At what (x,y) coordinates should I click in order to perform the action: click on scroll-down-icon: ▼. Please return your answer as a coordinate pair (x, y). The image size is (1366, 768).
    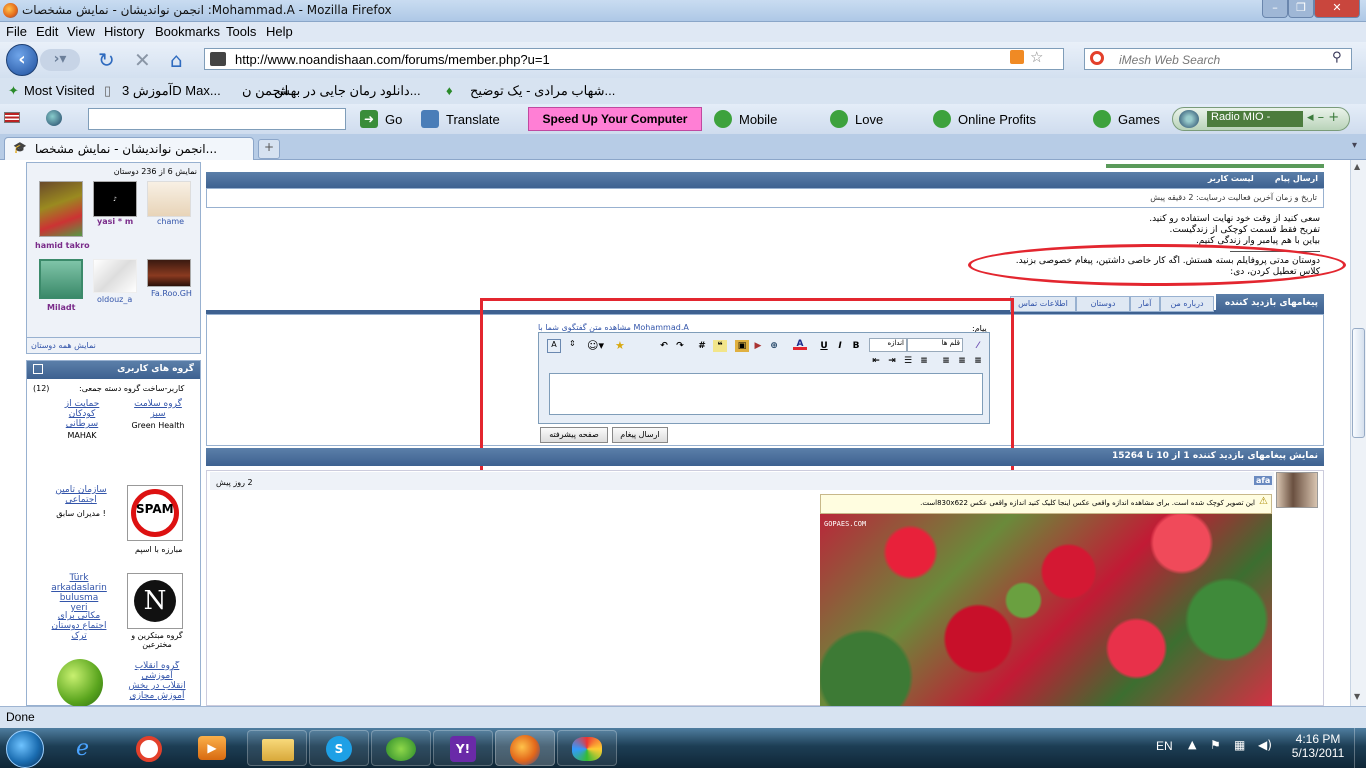
    Looking at the image, I should click on (1357, 696).